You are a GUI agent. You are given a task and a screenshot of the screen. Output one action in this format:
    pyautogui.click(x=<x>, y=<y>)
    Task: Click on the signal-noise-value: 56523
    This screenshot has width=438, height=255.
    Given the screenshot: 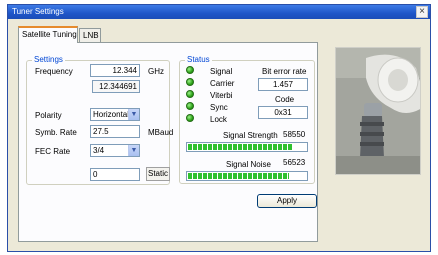 What is the action you would take?
    pyautogui.click(x=294, y=162)
    